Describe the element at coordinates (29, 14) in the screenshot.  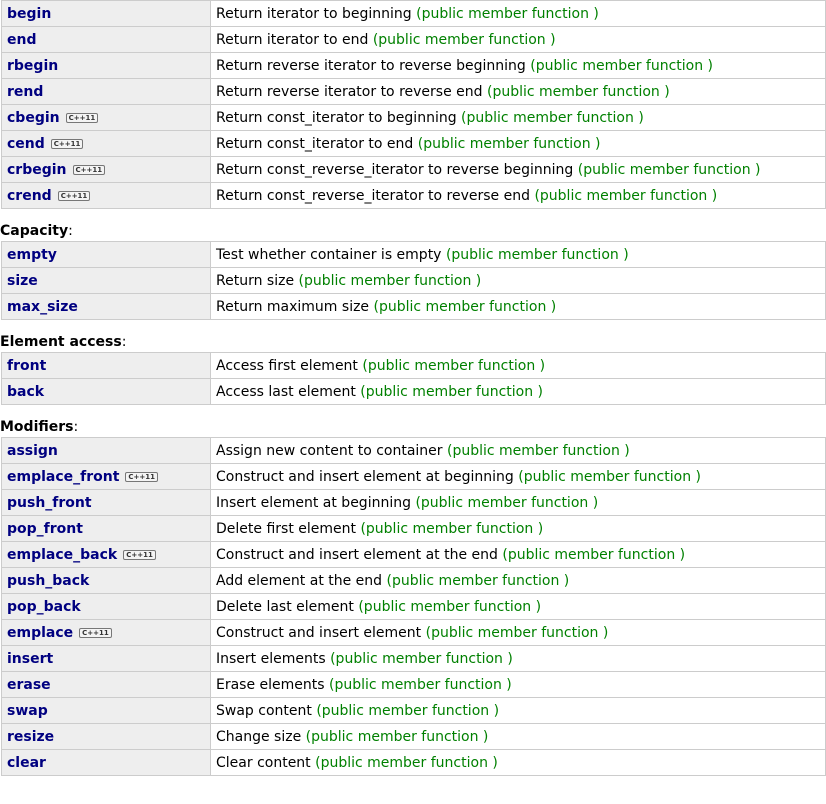
I see `member-link: begin` at that location.